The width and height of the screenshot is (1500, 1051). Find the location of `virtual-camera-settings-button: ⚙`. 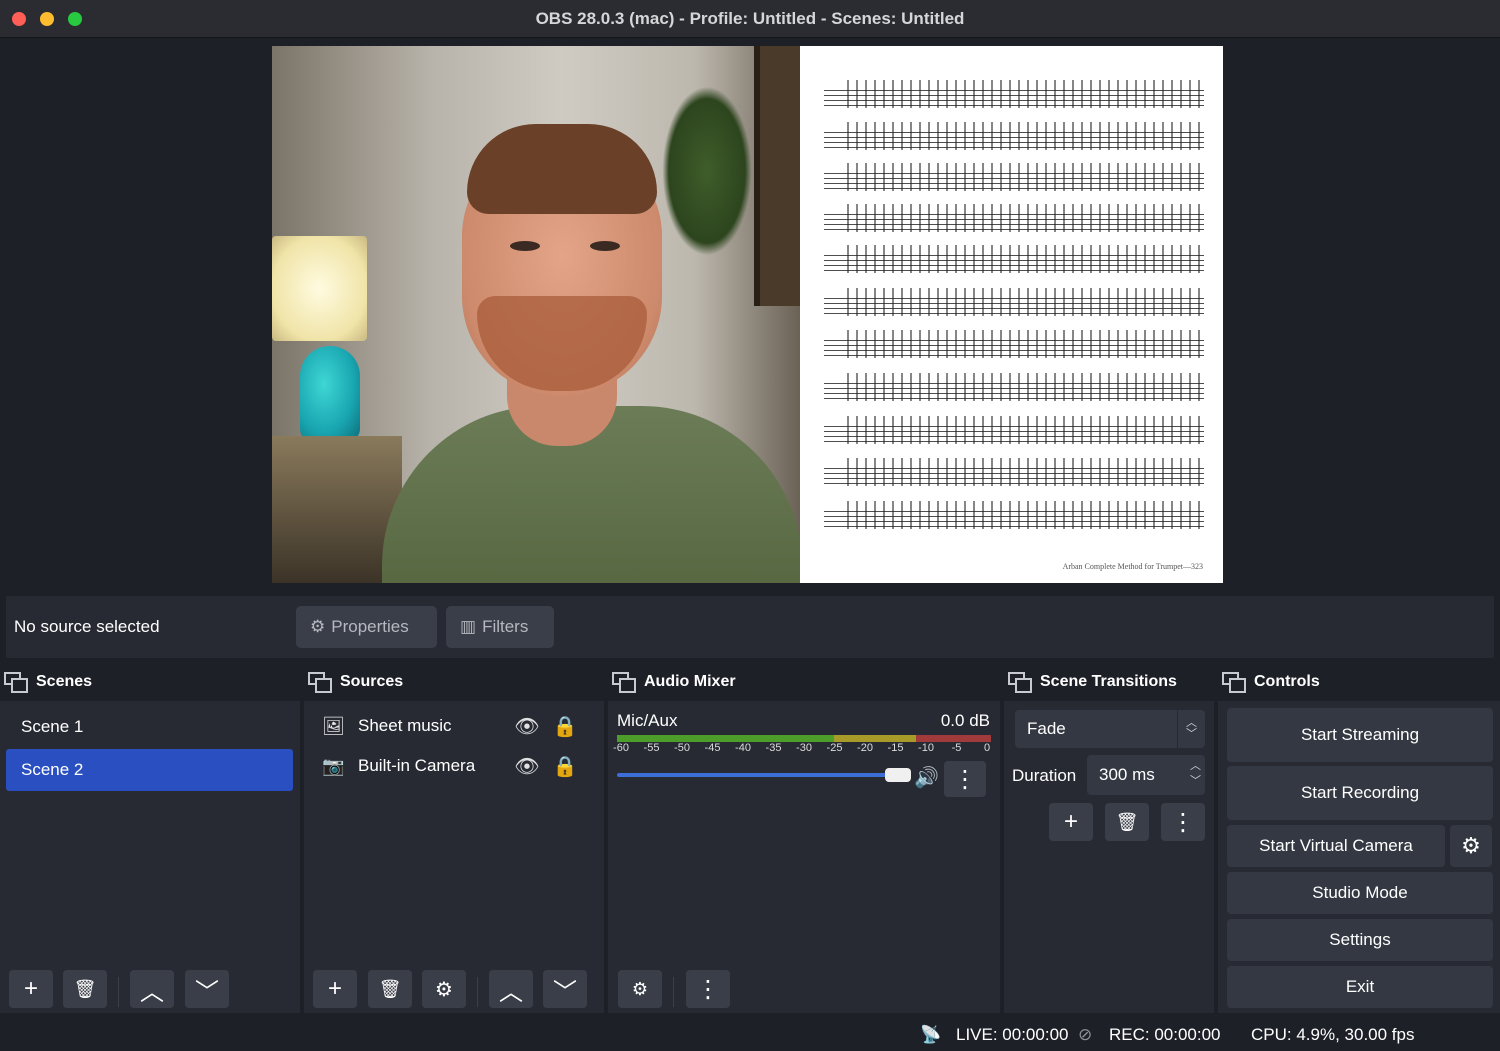

virtual-camera-settings-button: ⚙ is located at coordinates (1471, 846).